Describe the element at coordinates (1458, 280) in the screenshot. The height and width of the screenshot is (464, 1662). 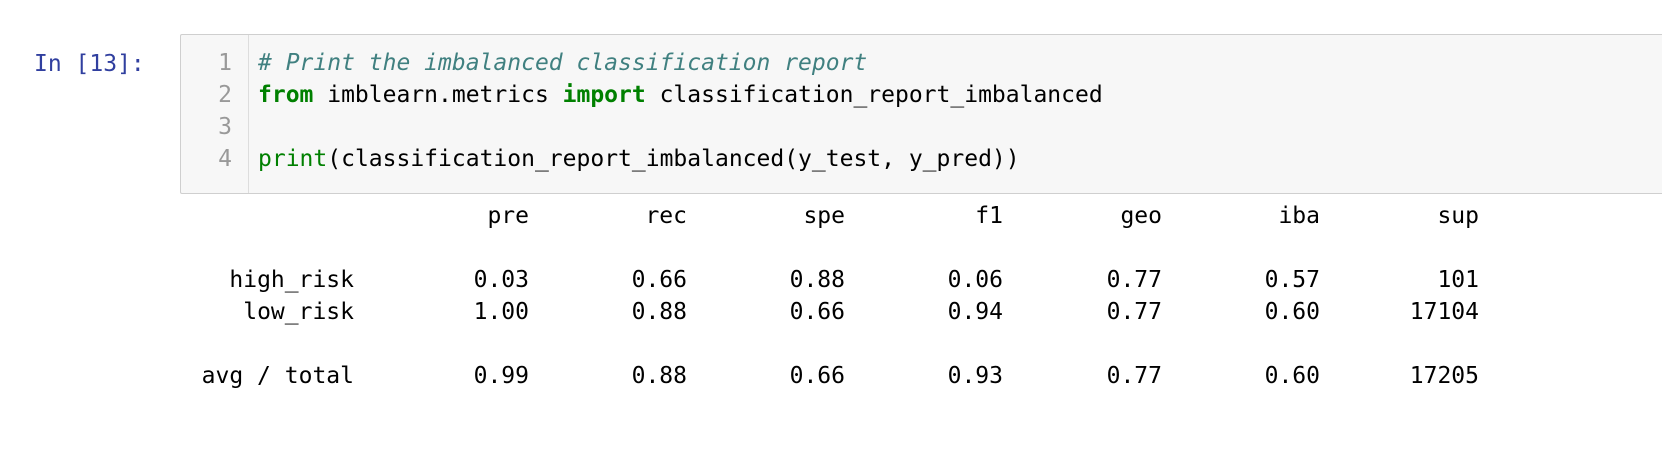
I see `report-cell: 101` at that location.